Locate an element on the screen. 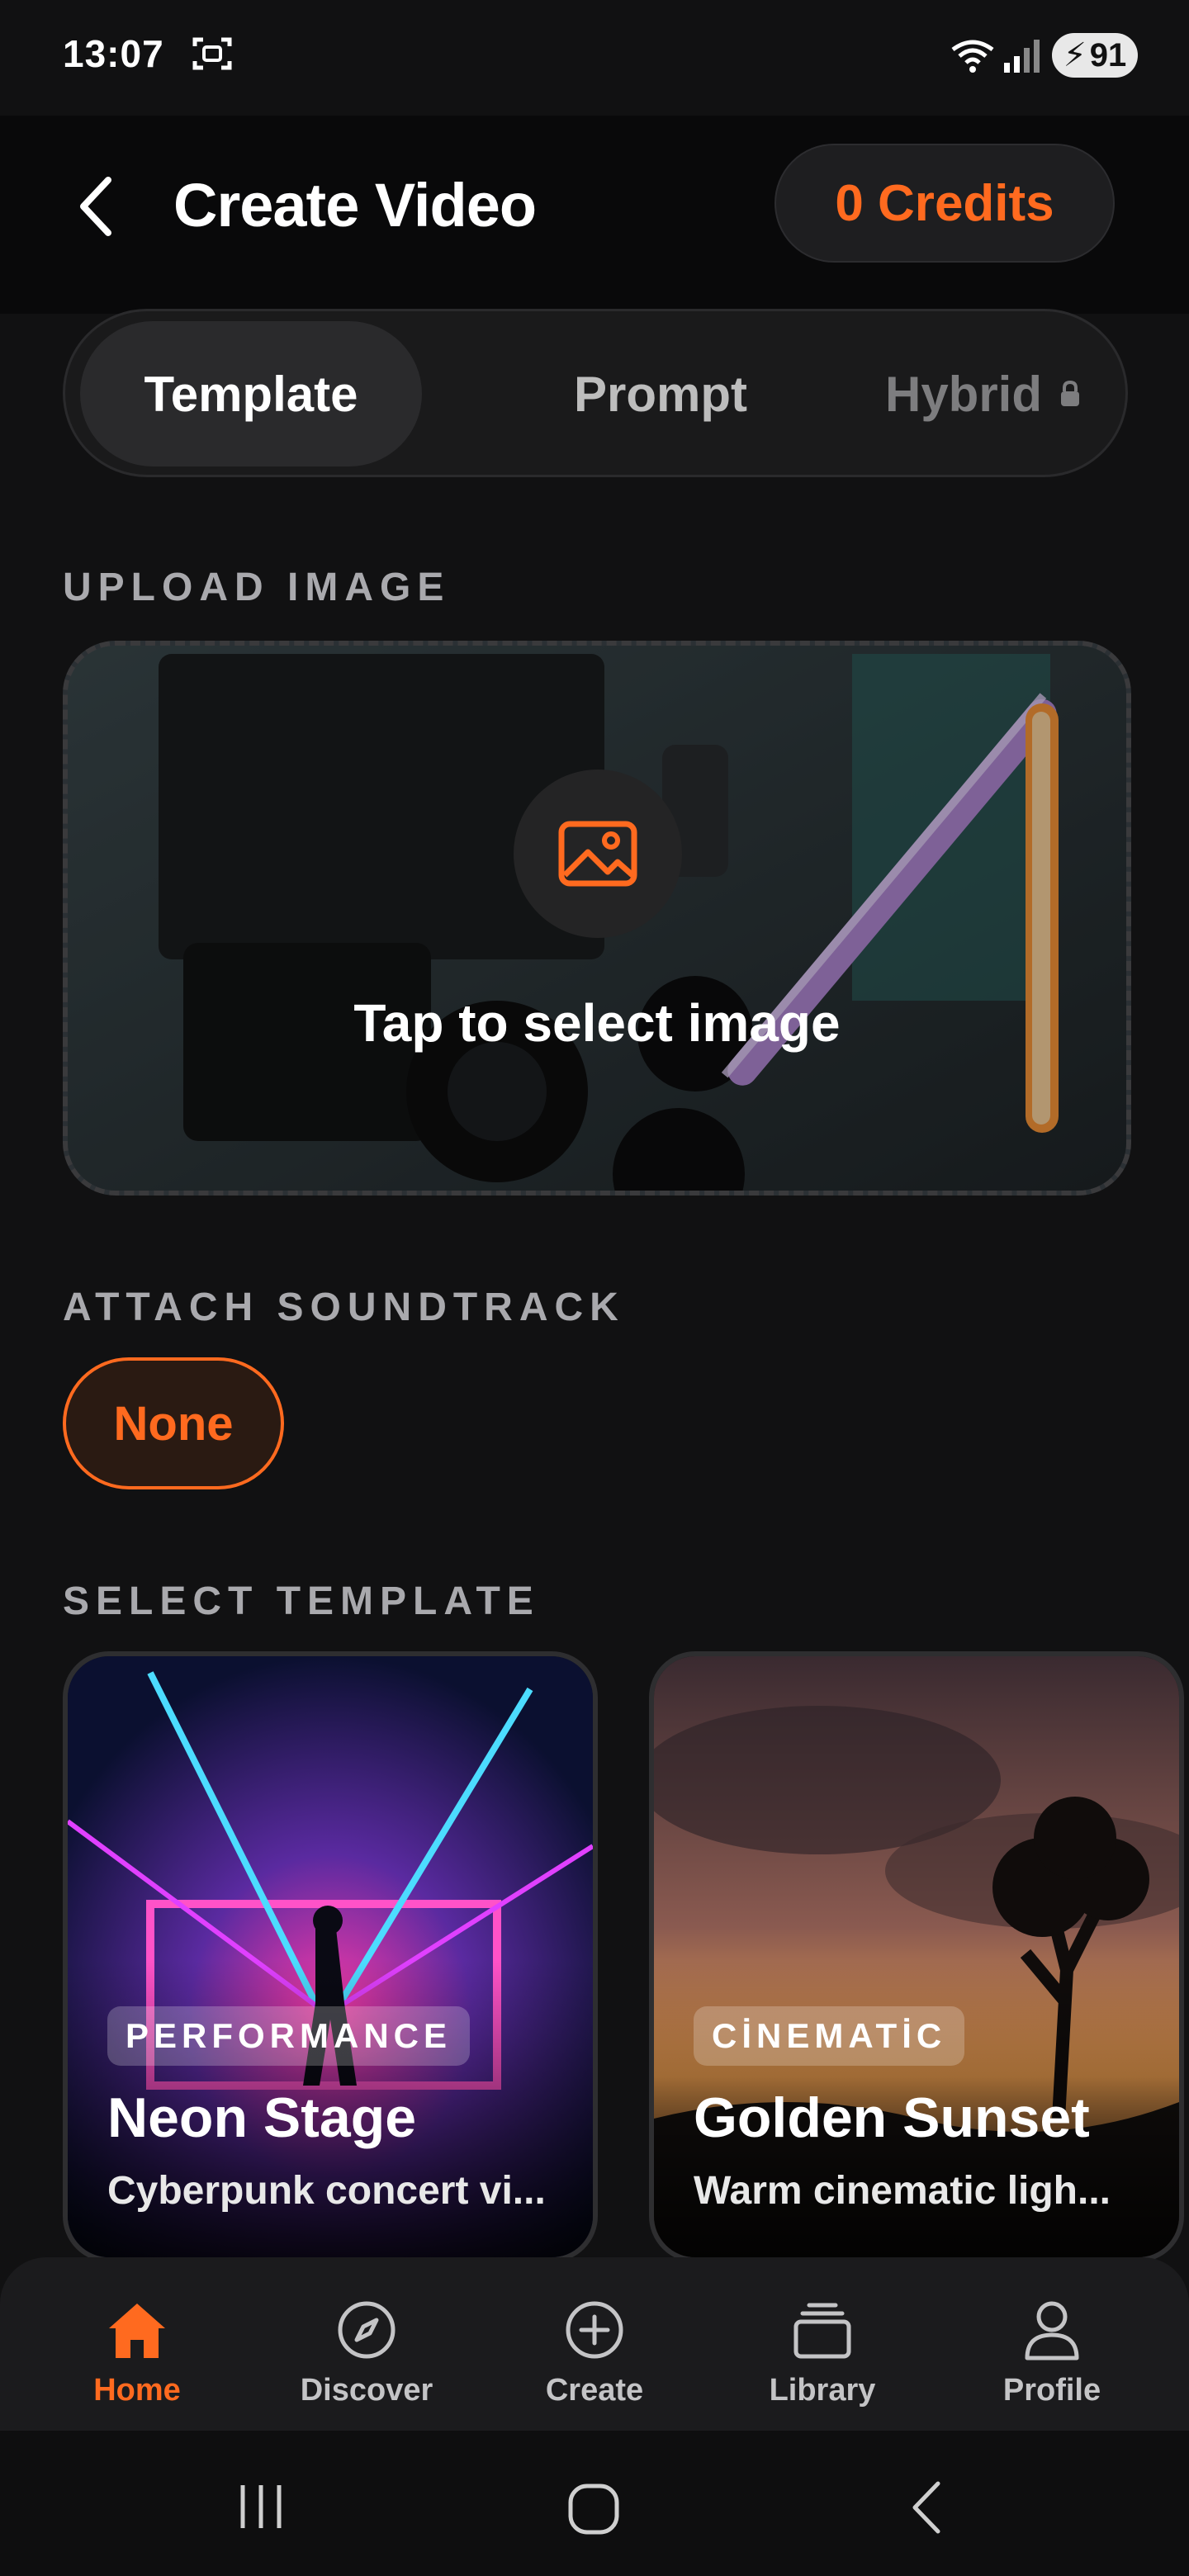 The width and height of the screenshot is (1189, 2576). upload-cta-text: Tap to select image is located at coordinates (597, 1023).